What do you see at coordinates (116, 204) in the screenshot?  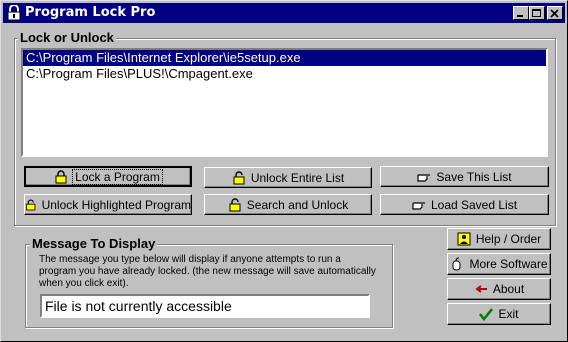 I see `unlock-highlighted-label: Unlock Highlighted Program` at bounding box center [116, 204].